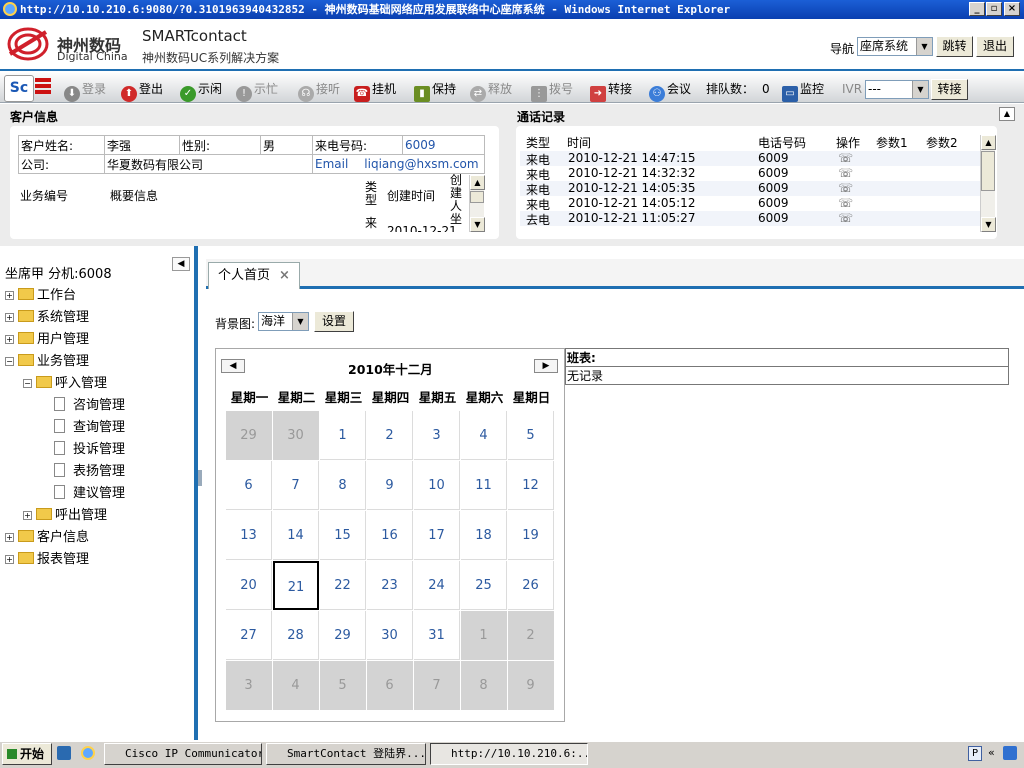  What do you see at coordinates (975, 753) in the screenshot?
I see `language-icon: P` at bounding box center [975, 753].